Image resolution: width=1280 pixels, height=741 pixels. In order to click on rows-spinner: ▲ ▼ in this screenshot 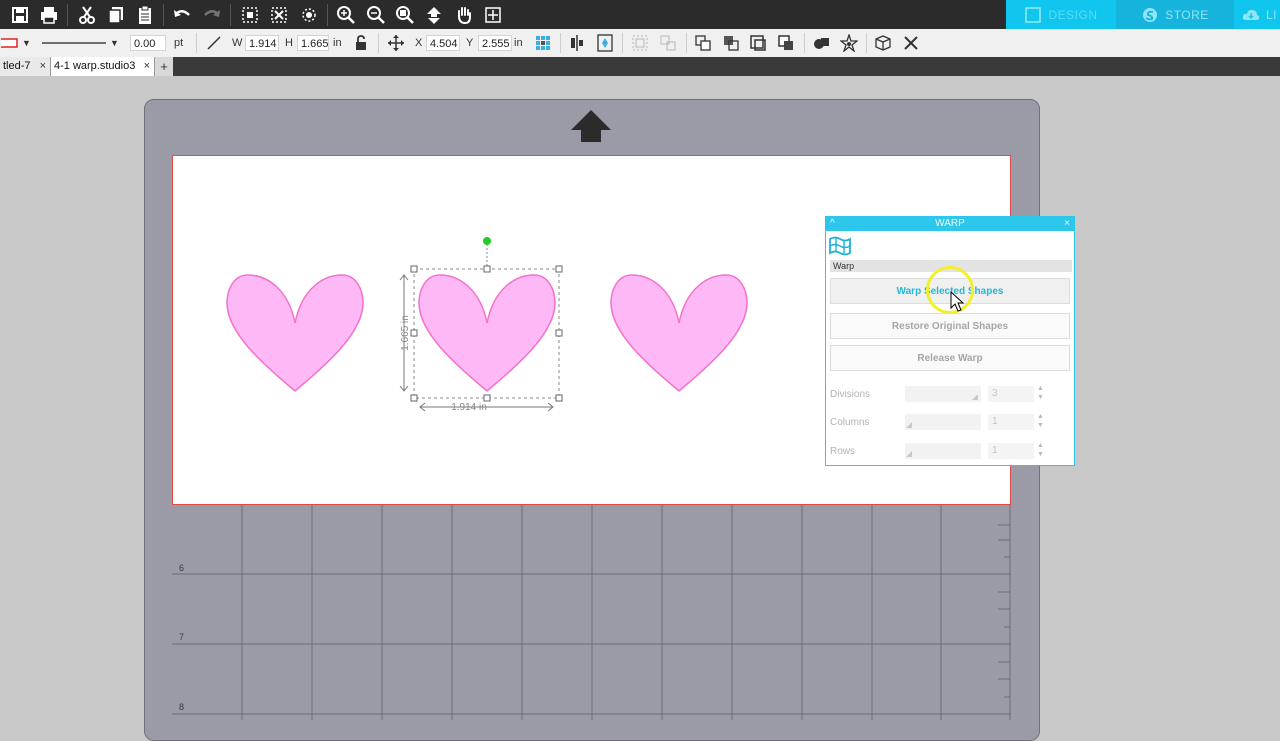, I will do `click(1040, 450)`.